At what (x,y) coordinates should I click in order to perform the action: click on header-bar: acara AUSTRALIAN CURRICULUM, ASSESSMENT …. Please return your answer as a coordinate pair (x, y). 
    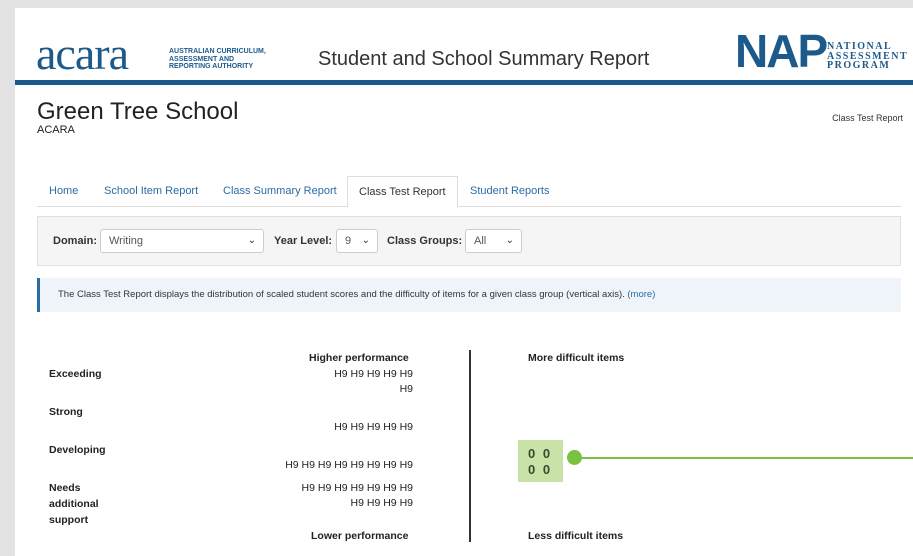
    Looking at the image, I should click on (464, 46).